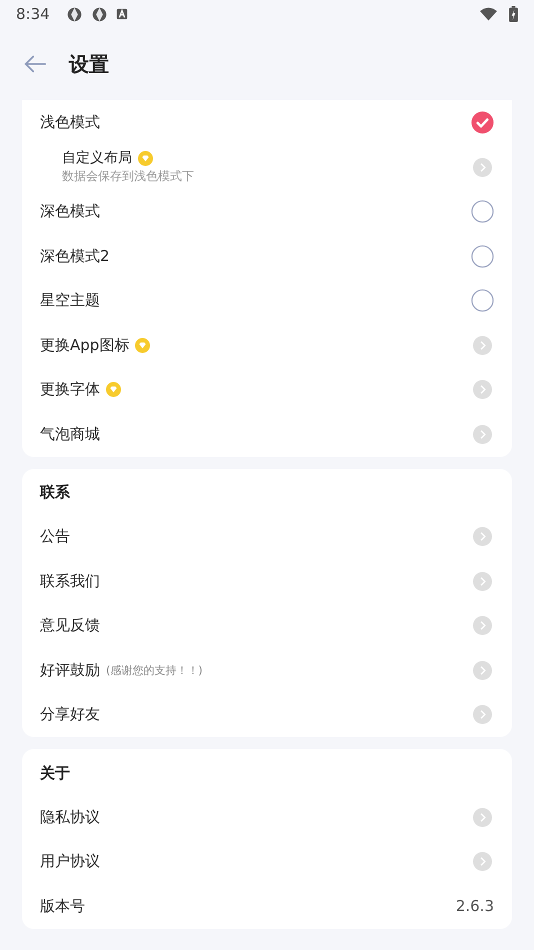 This screenshot has width=534, height=950. I want to click on setting-label: 公告, so click(55, 536).